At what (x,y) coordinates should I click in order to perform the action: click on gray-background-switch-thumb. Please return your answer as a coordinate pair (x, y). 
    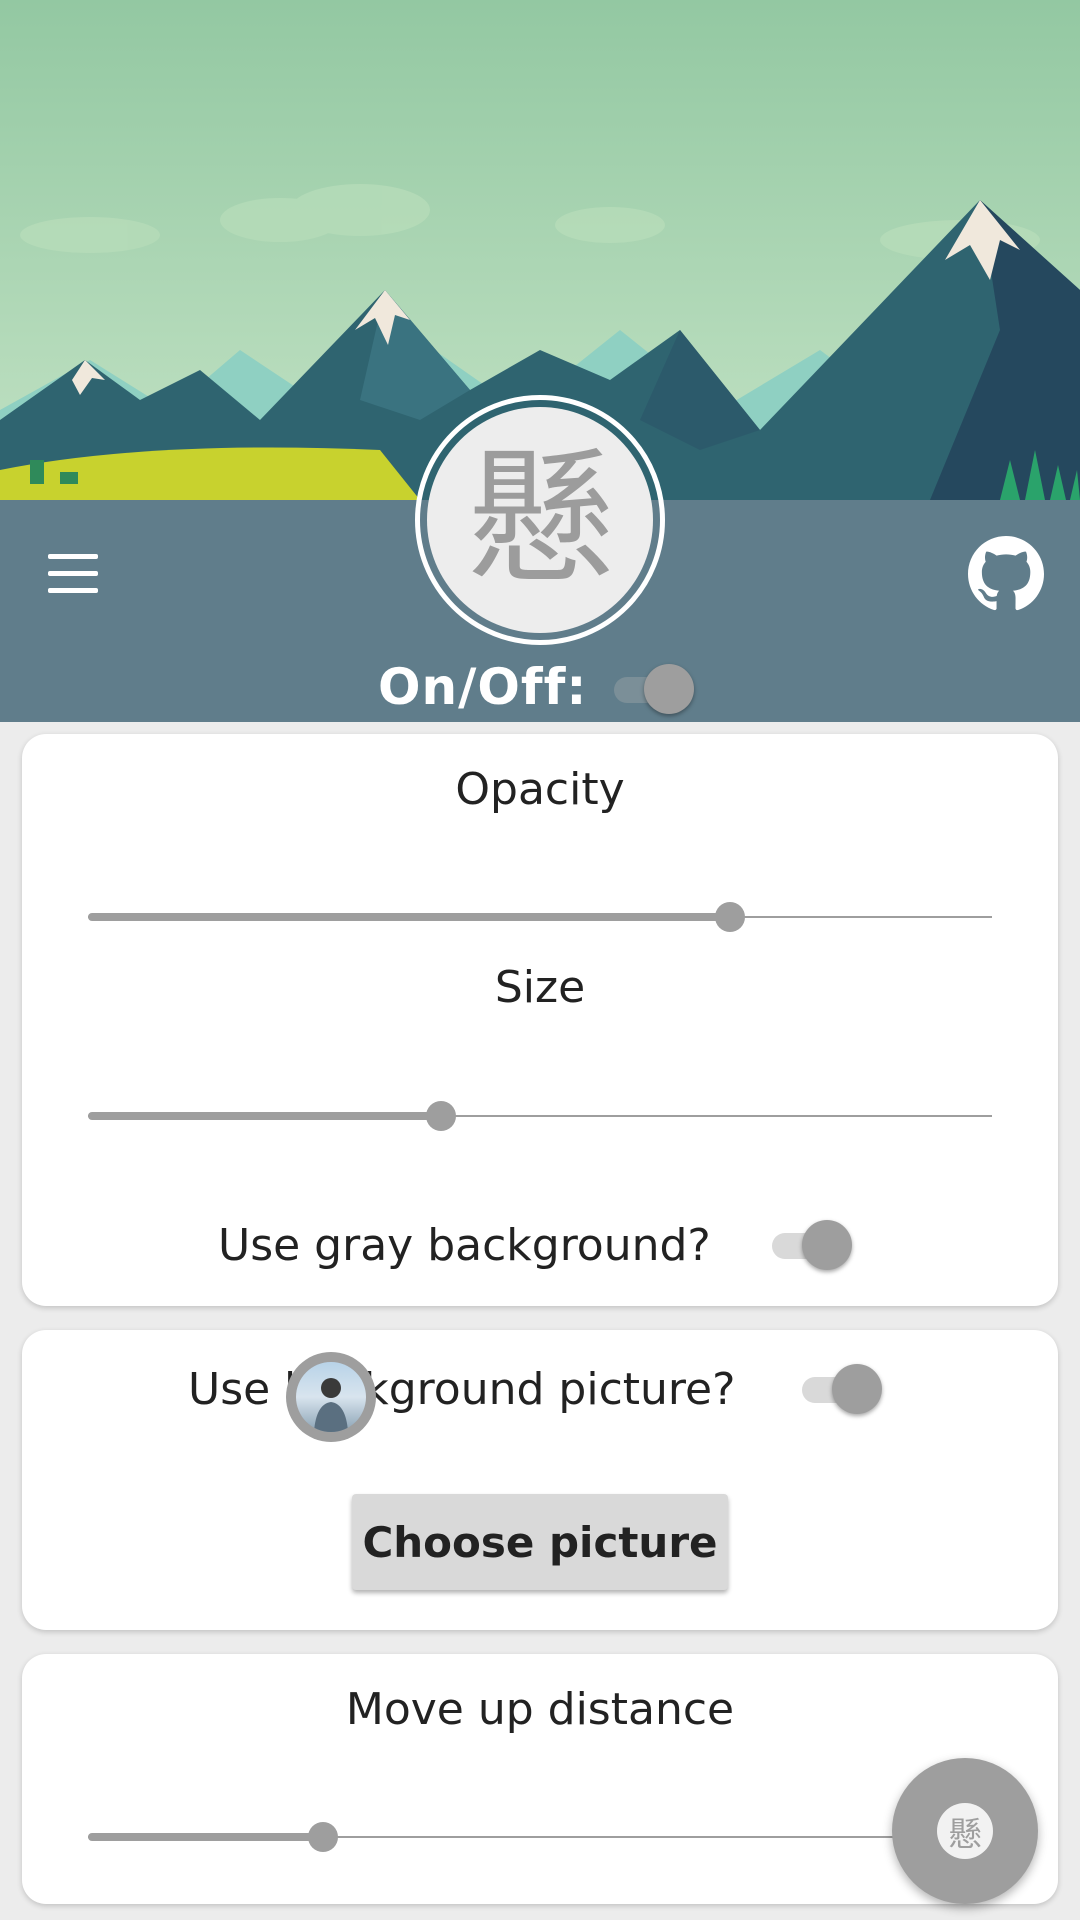
    Looking at the image, I should click on (827, 1245).